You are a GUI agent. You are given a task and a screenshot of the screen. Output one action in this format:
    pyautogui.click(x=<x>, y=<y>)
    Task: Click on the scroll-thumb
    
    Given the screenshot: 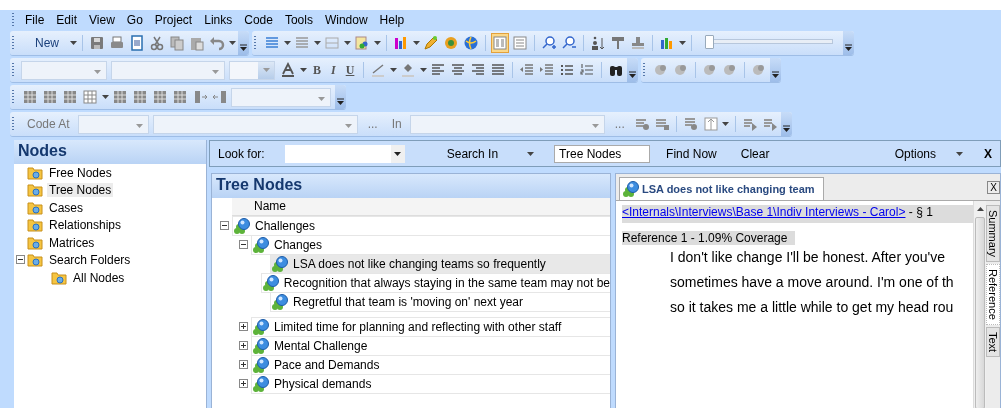 What is the action you would take?
    pyautogui.click(x=980, y=312)
    